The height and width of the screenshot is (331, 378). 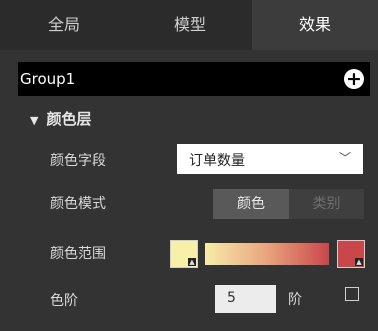 What do you see at coordinates (69, 119) in the screenshot?
I see `section-title: 颜色层` at bounding box center [69, 119].